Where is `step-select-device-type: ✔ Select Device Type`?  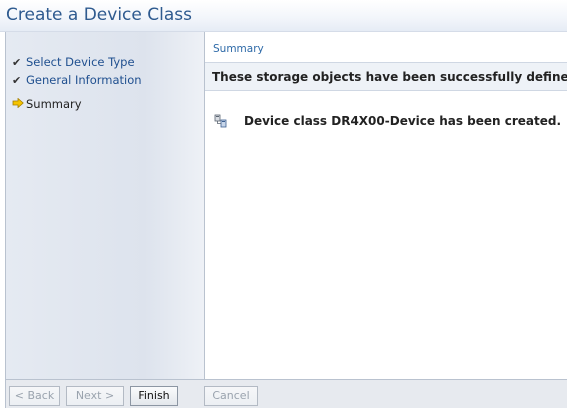 step-select-device-type: ✔ Select Device Type is located at coordinates (73, 62).